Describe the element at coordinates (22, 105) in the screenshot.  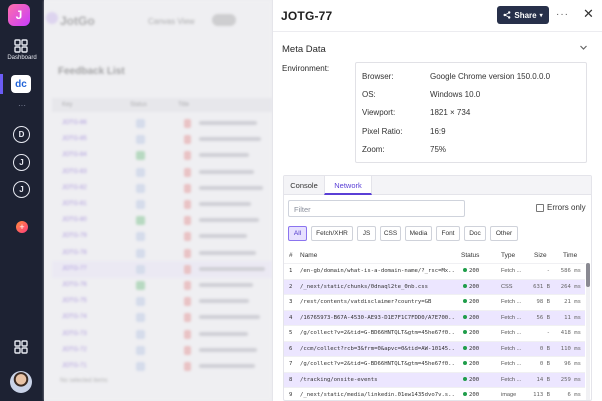
I see `more-dots: ···` at that location.